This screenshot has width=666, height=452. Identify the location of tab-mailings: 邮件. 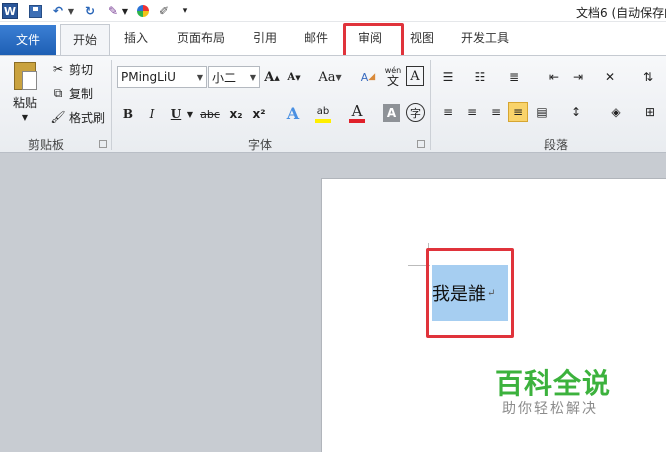
(316, 38).